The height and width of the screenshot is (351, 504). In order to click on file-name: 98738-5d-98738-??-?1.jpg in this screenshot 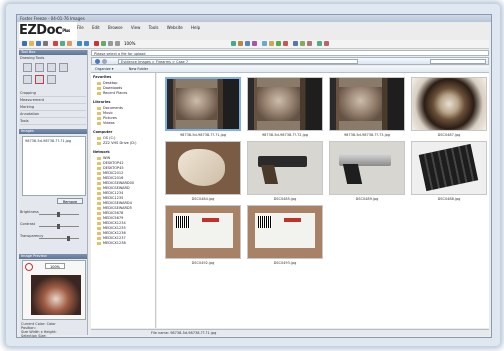, I will do `click(203, 135)`.